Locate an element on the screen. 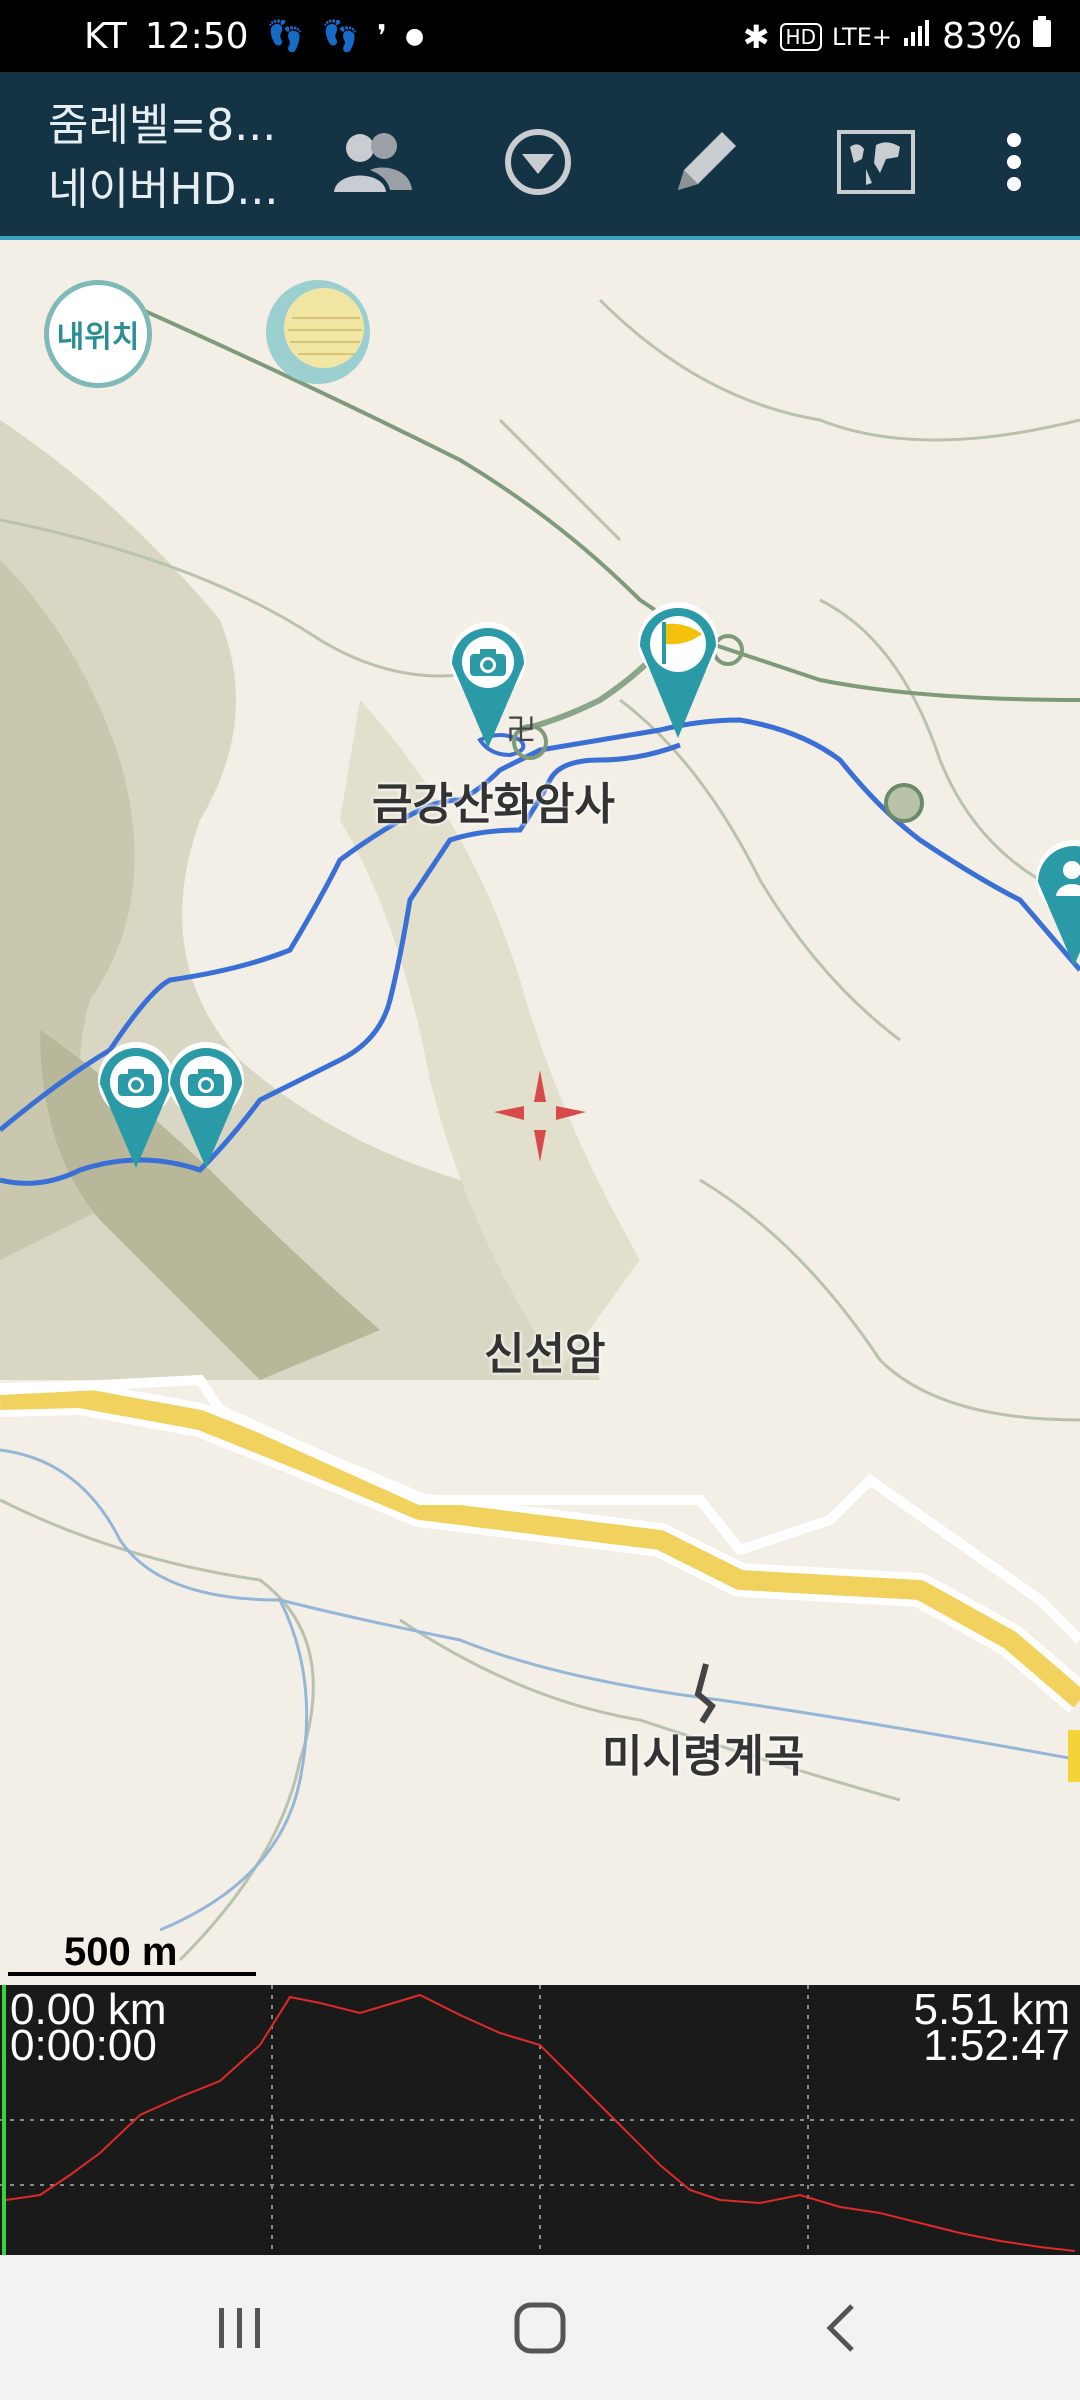 The width and height of the screenshot is (1080, 2400). hd-voice-badge: HD is located at coordinates (800, 36).